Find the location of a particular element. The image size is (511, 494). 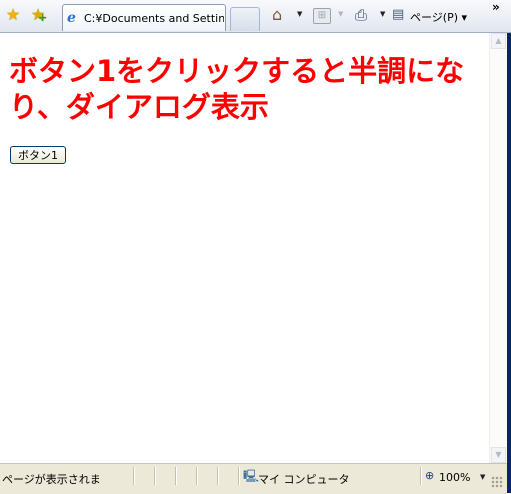

feeds-dropdown-arrow-icon: ▼ is located at coordinates (340, 14).